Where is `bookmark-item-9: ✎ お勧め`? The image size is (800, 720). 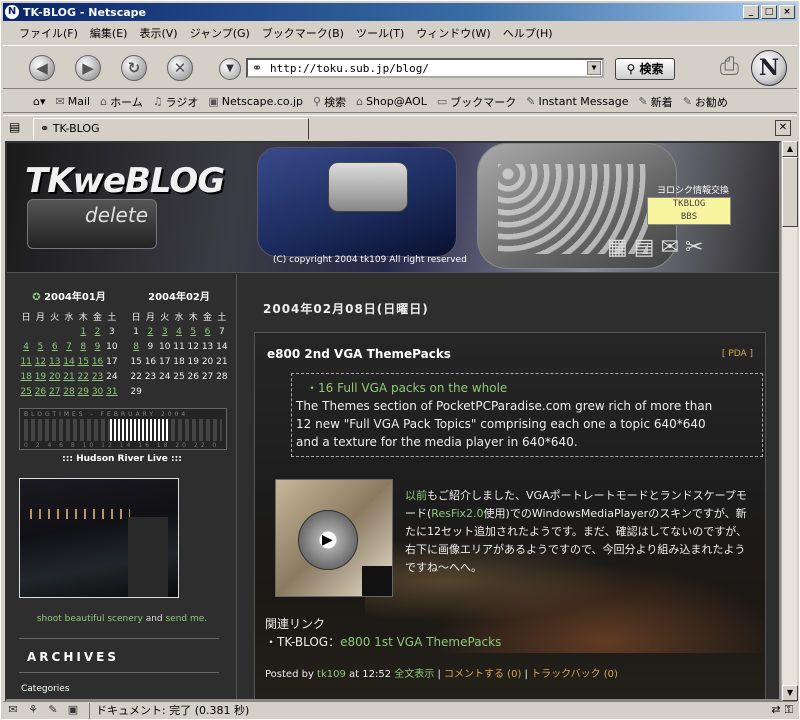 bookmark-item-9: ✎ お勧め is located at coordinates (705, 102).